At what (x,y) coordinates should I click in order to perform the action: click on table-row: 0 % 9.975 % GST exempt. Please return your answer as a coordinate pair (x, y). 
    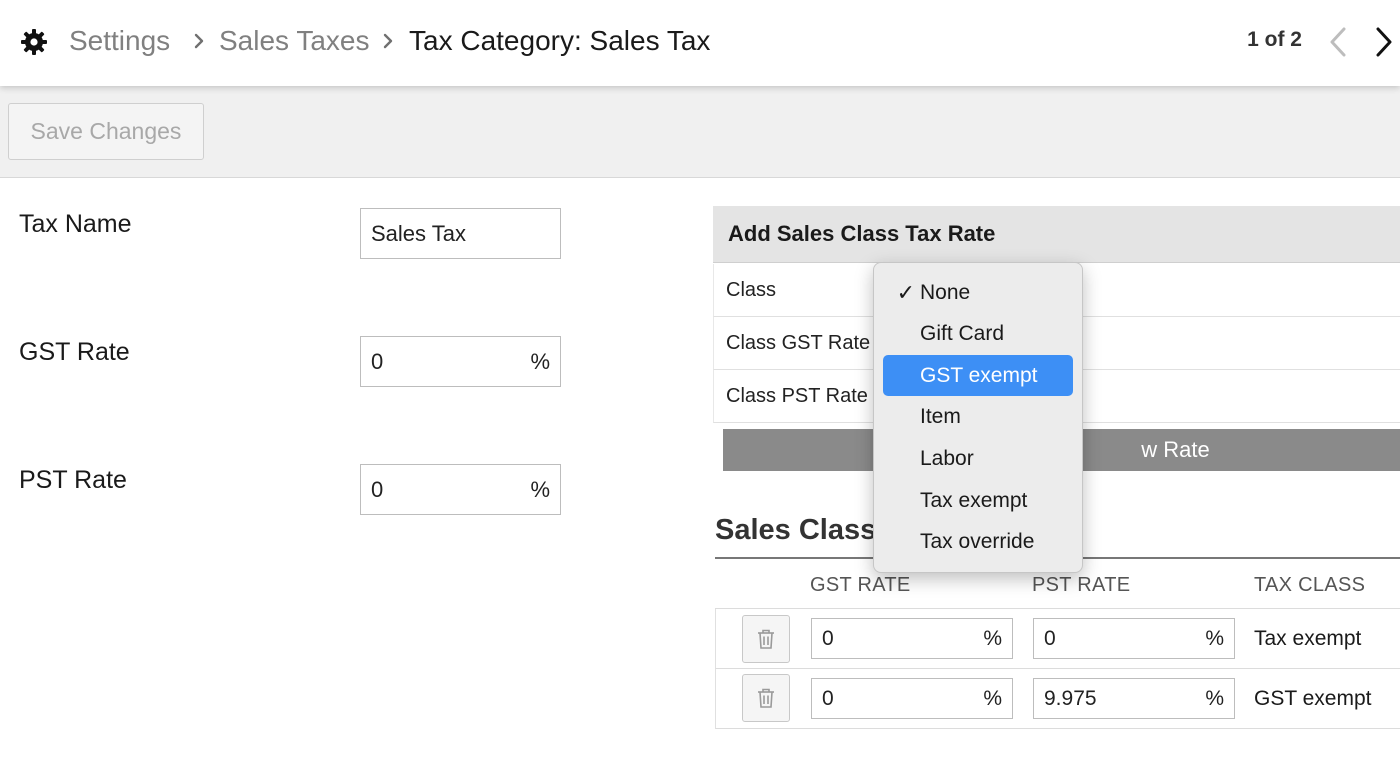
    Looking at the image, I should click on (1057, 699).